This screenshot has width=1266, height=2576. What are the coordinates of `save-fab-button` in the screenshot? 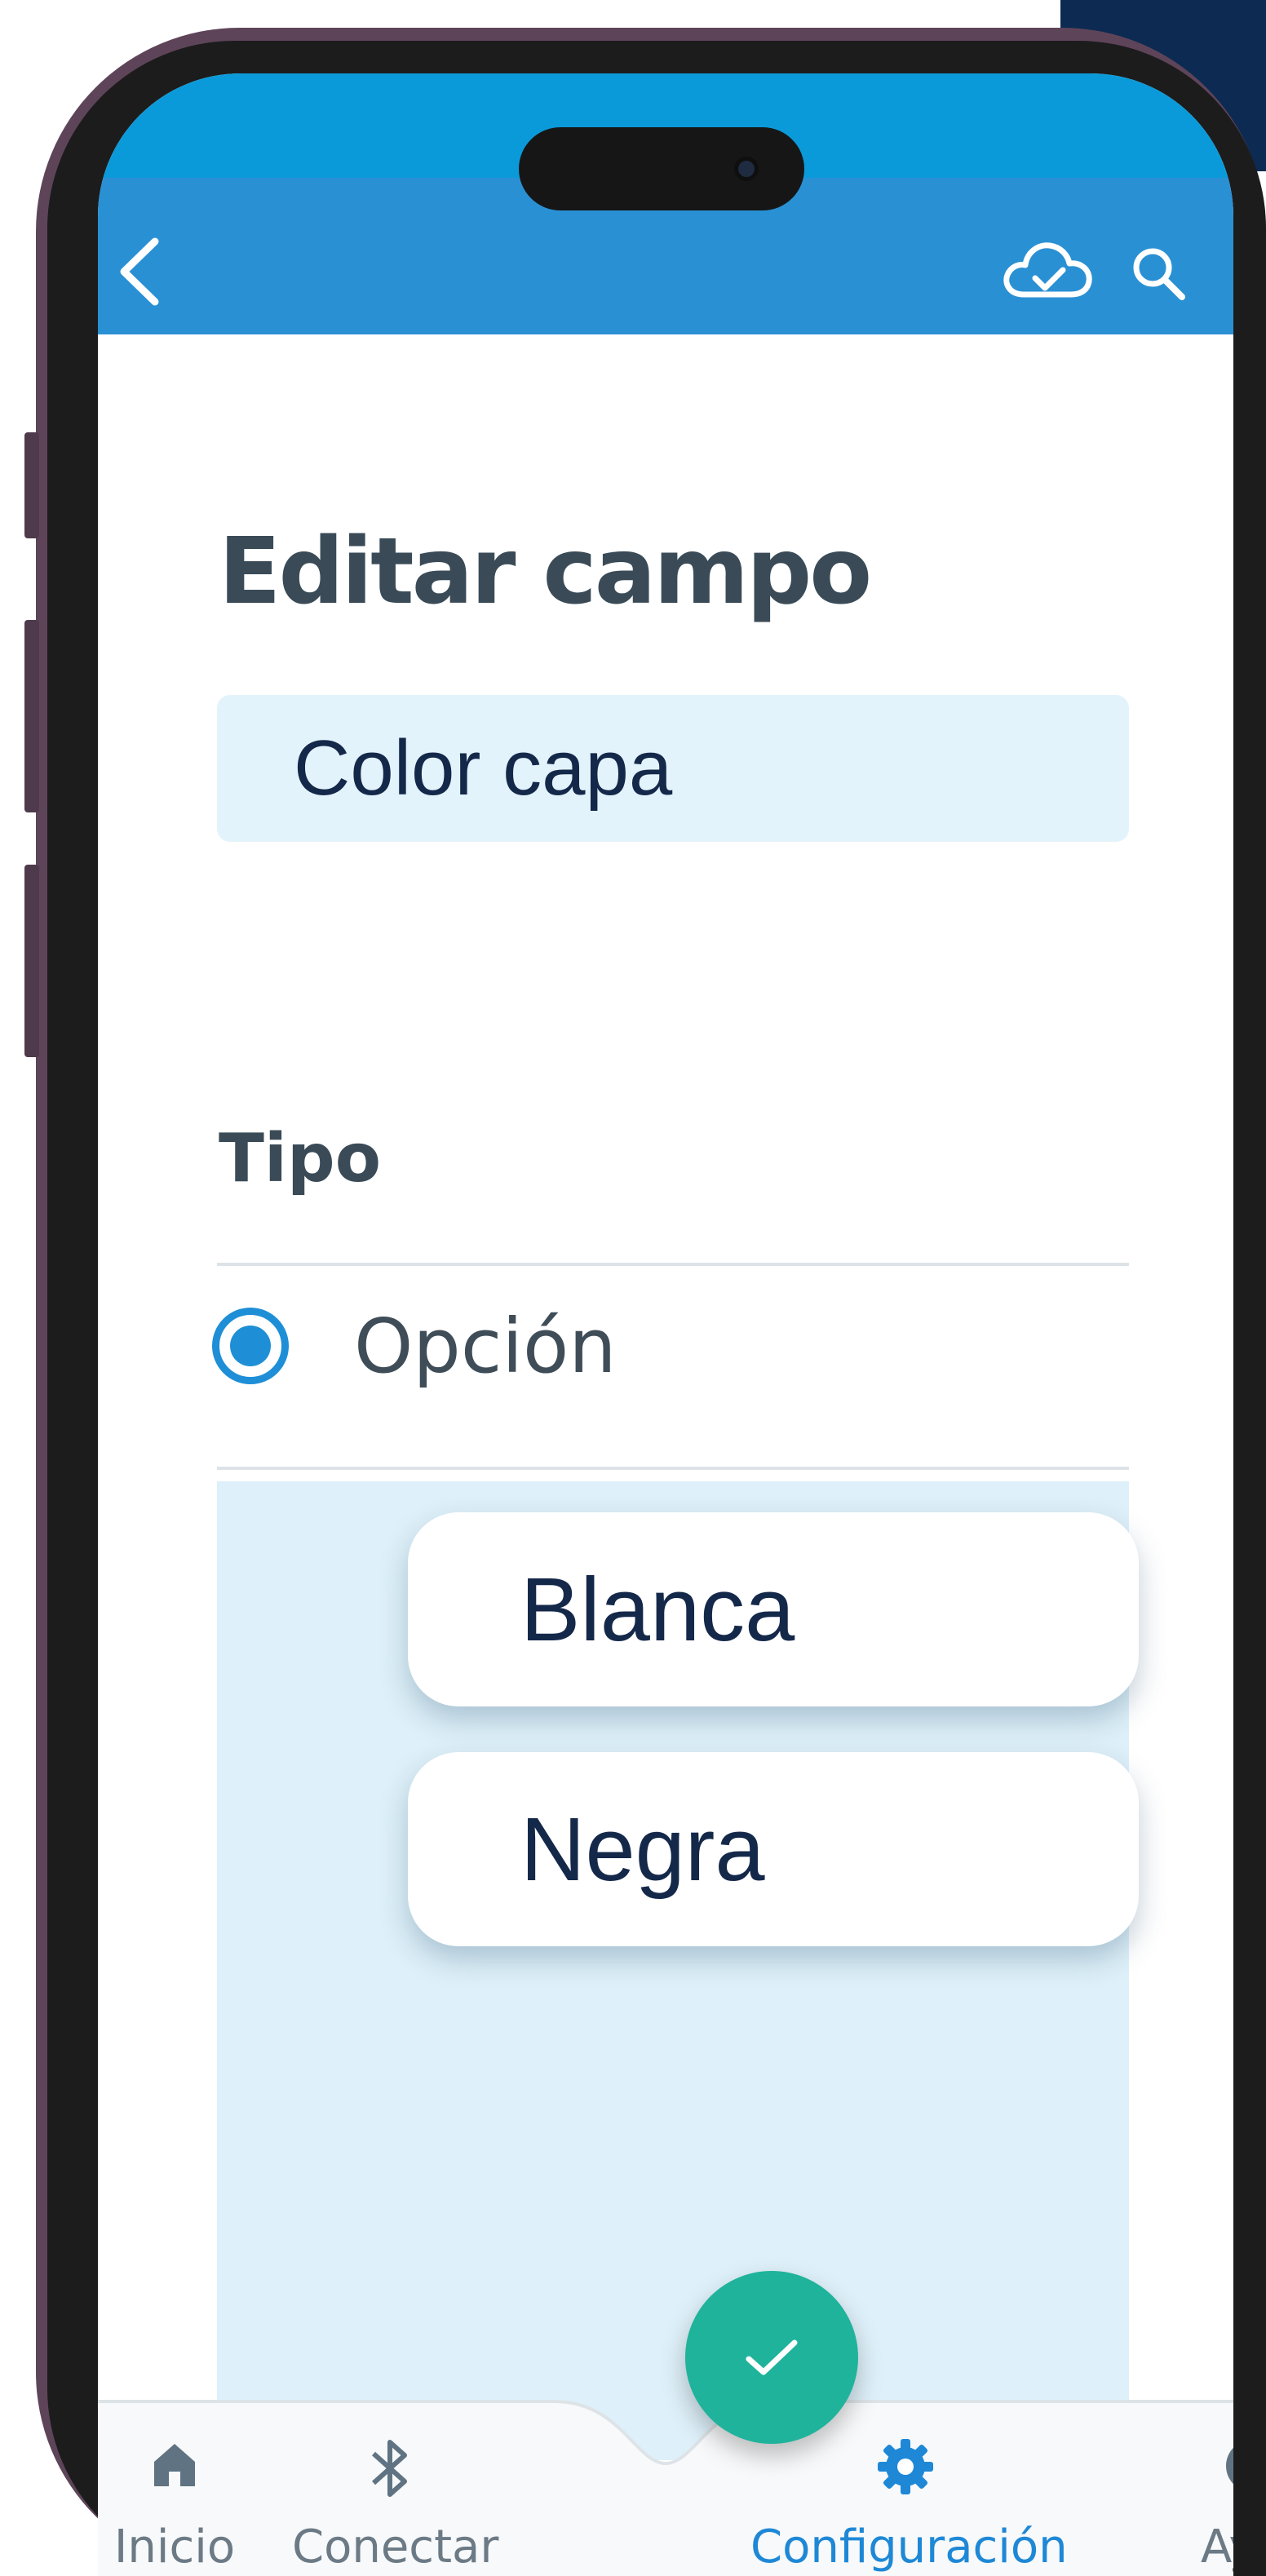 It's located at (772, 2357).